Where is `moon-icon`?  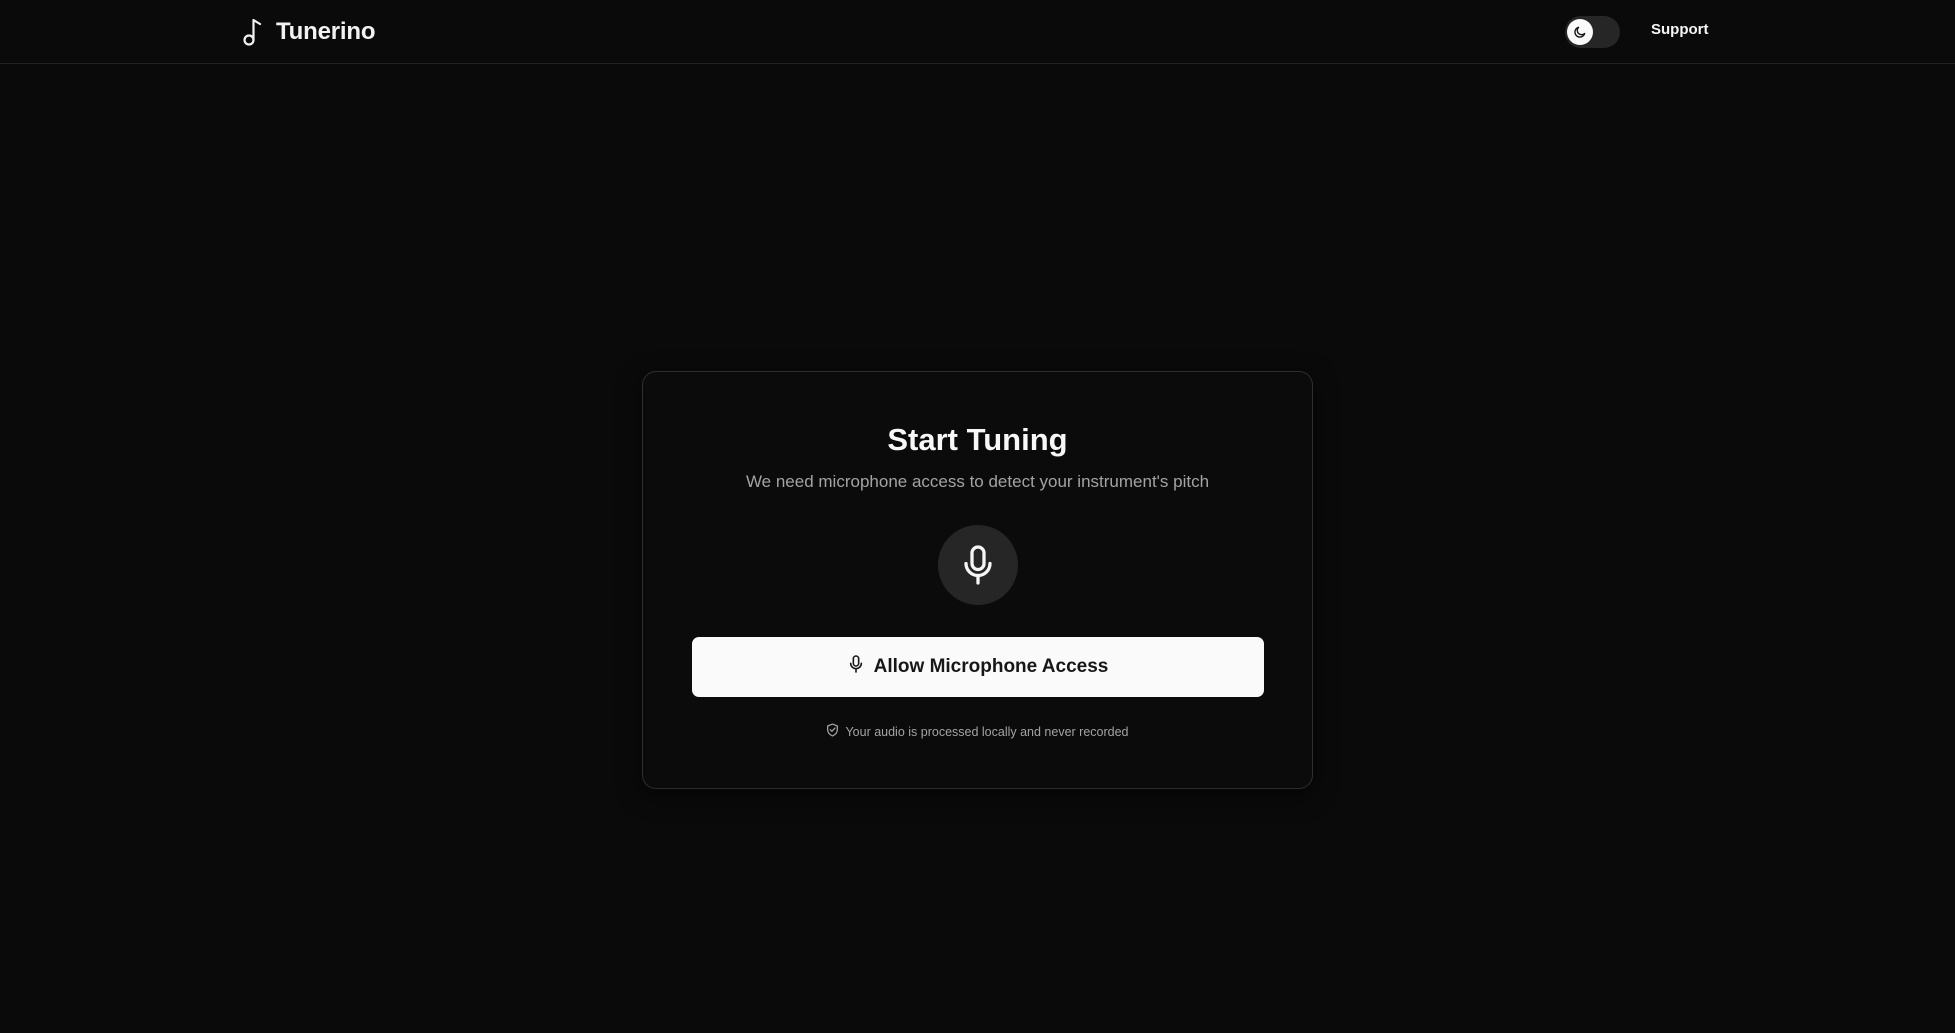 moon-icon is located at coordinates (1580, 32).